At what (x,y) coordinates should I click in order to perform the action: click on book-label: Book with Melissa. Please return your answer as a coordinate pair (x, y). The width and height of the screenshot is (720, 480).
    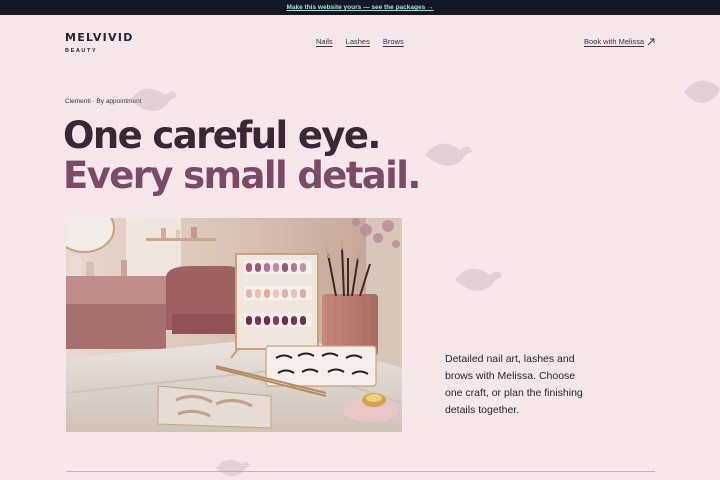
    Looking at the image, I should click on (613, 41).